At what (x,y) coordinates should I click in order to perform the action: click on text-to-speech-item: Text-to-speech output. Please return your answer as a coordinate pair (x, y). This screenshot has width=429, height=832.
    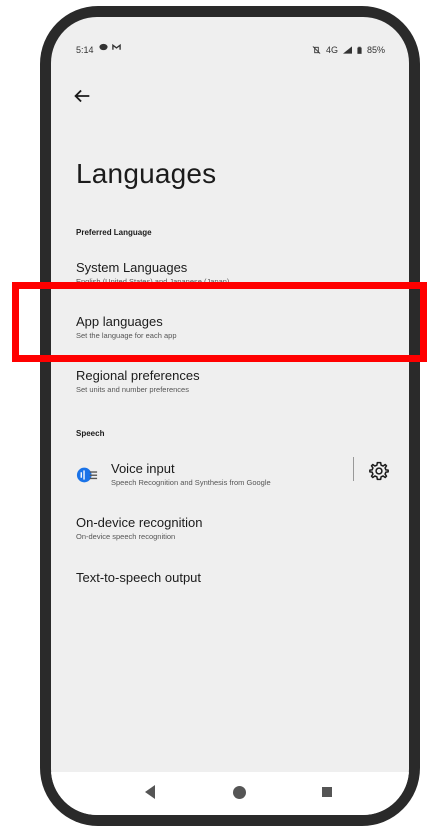
    Looking at the image, I should click on (232, 578).